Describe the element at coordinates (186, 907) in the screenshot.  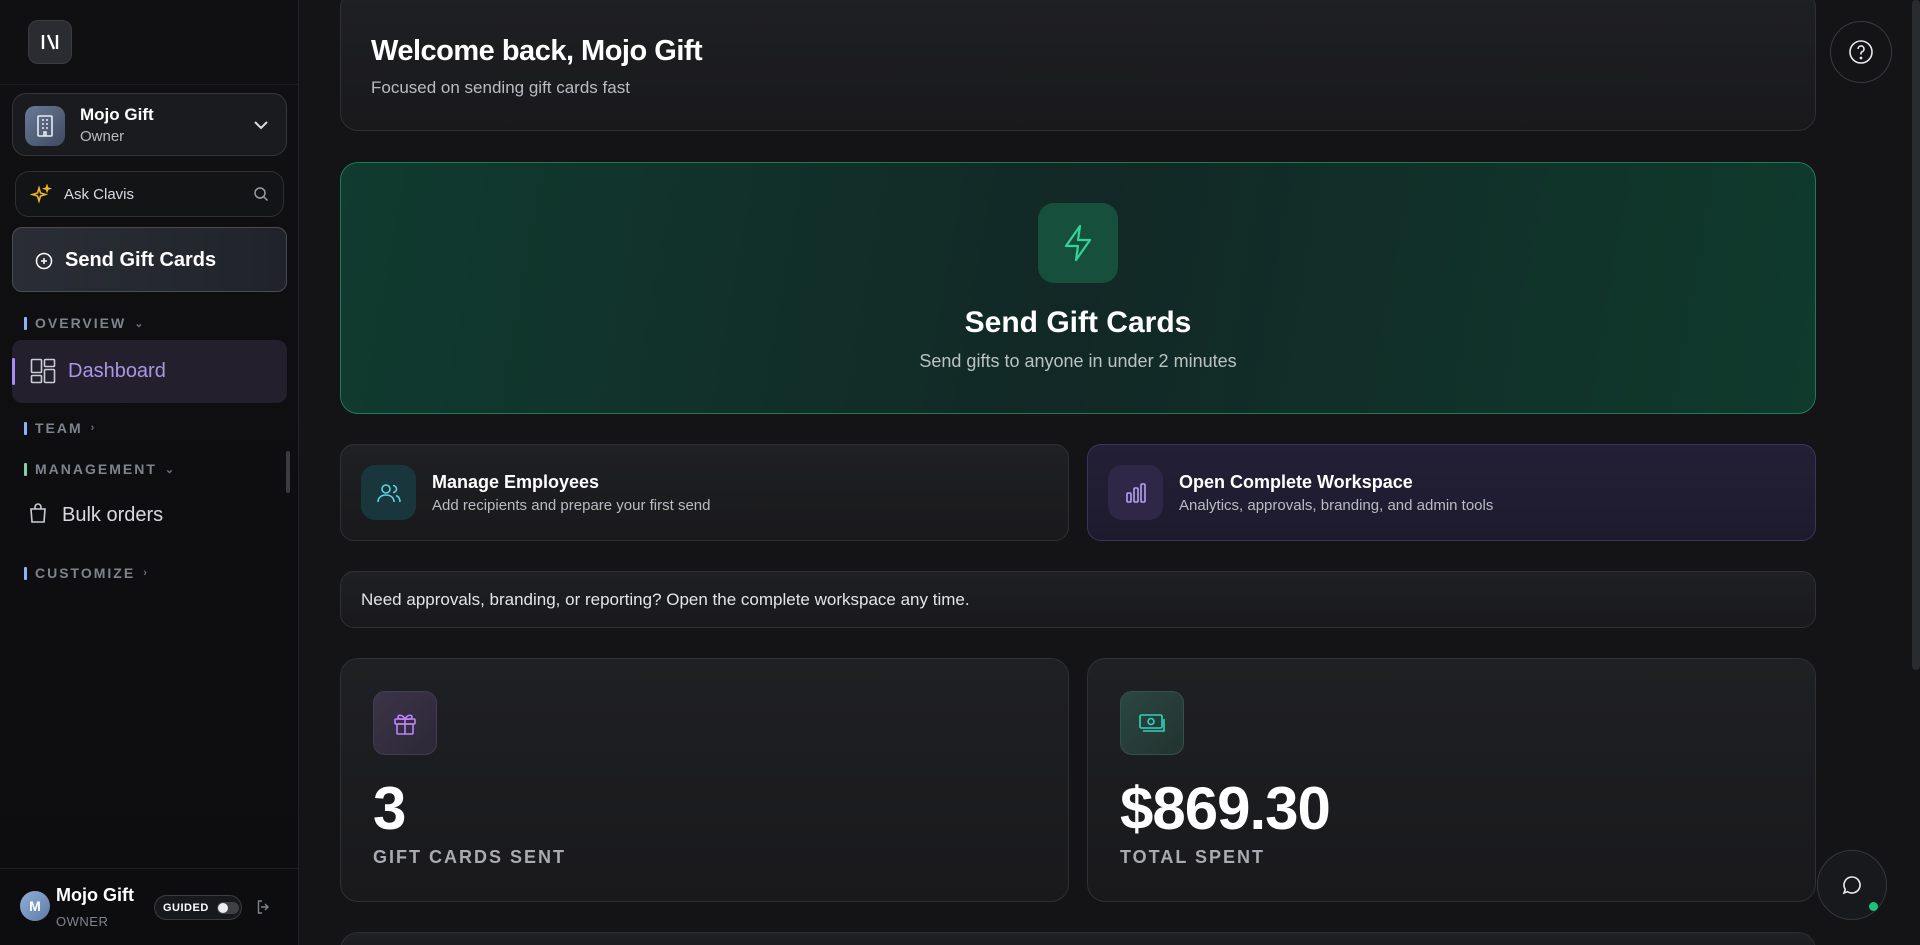
I see `guided-label: GUIDED` at that location.